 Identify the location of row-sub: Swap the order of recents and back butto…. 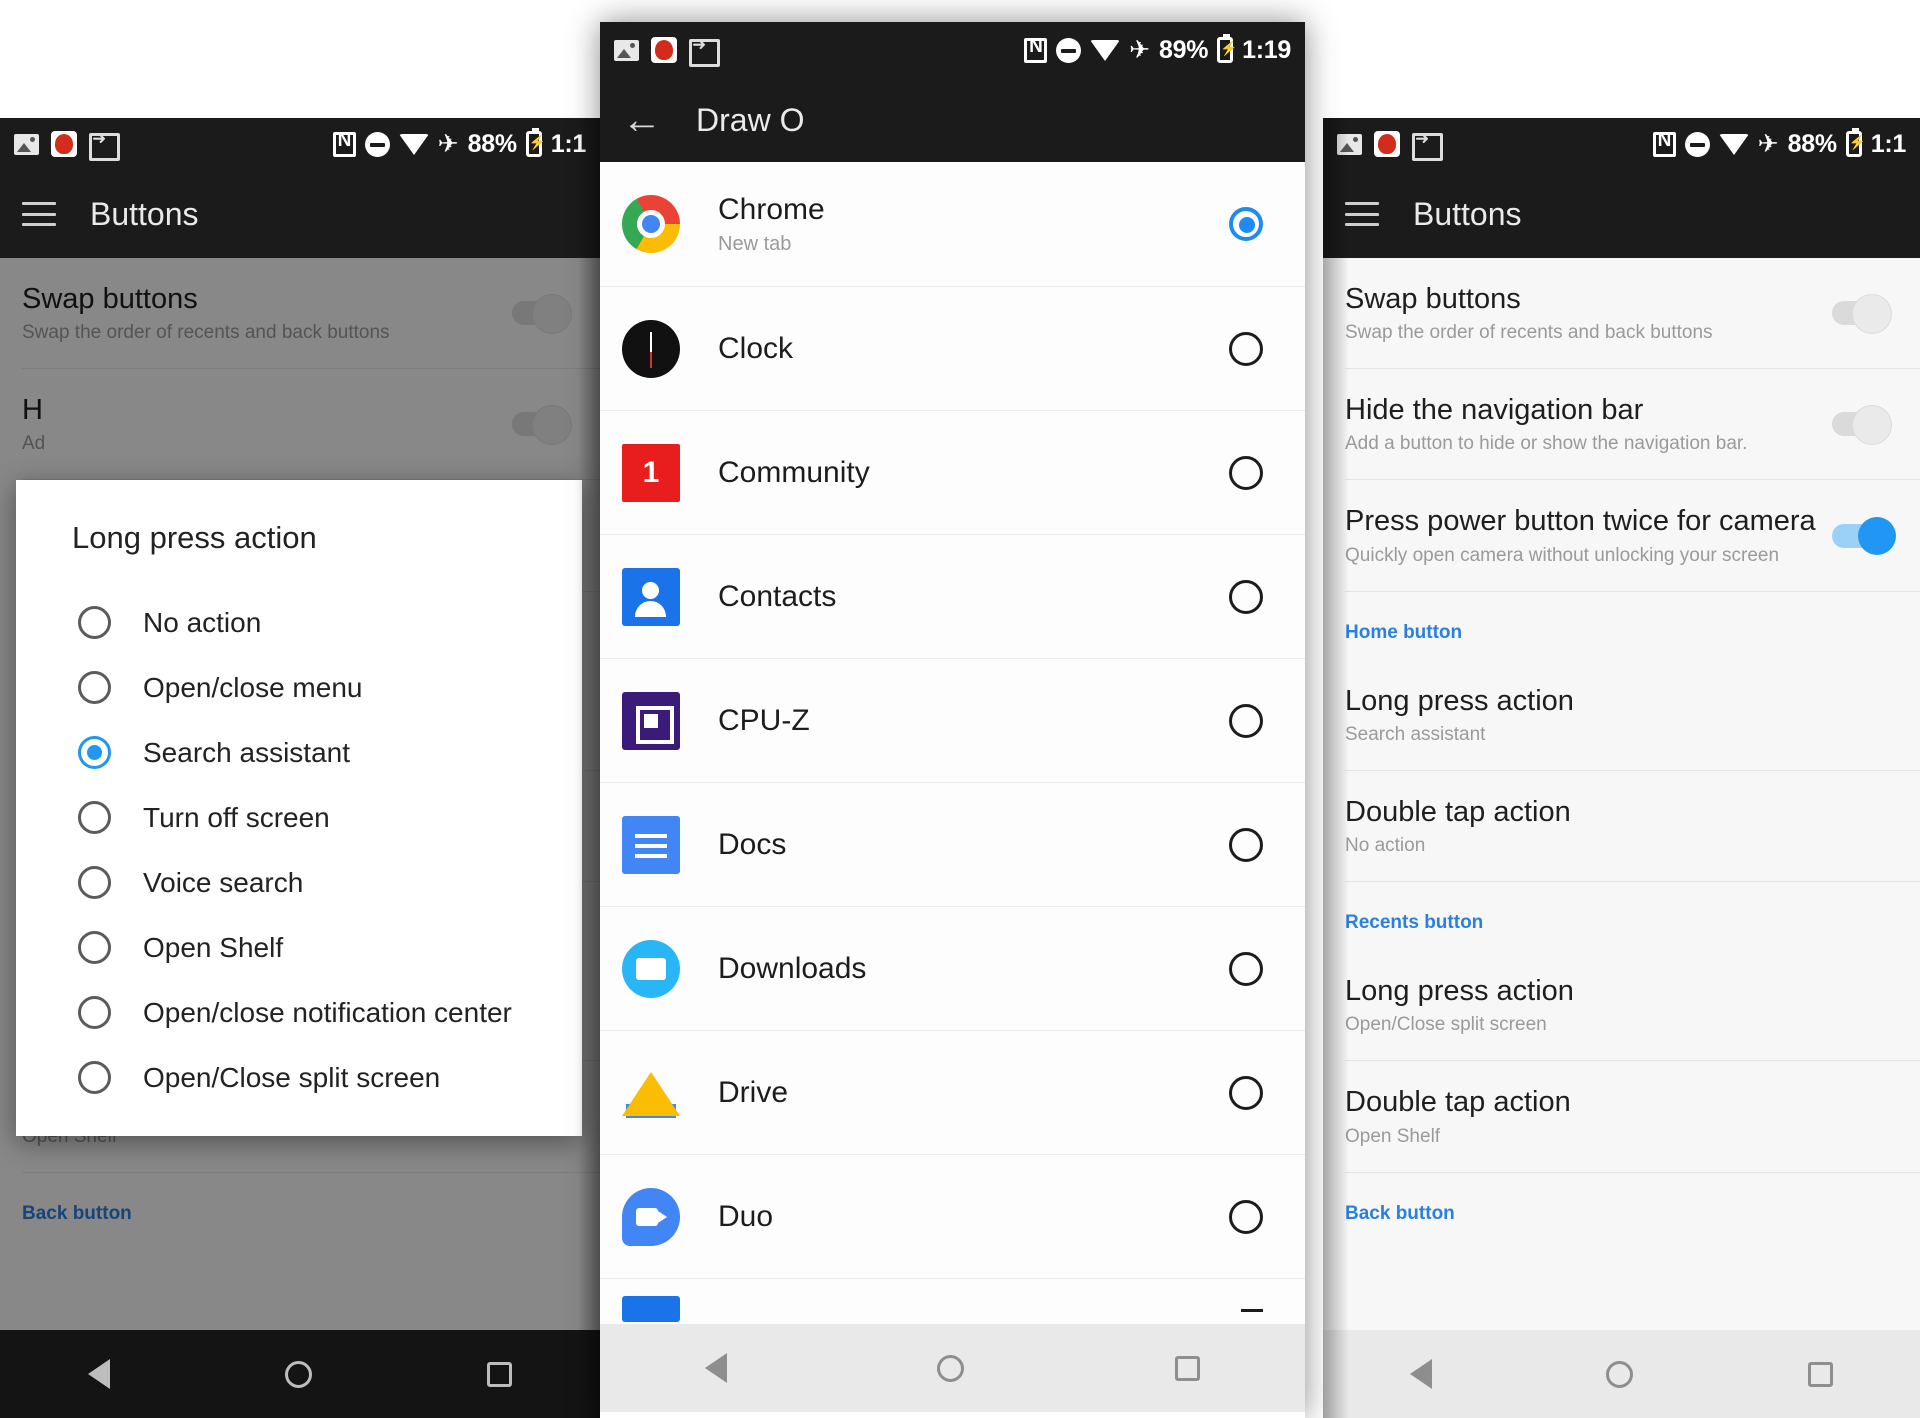
(1529, 333).